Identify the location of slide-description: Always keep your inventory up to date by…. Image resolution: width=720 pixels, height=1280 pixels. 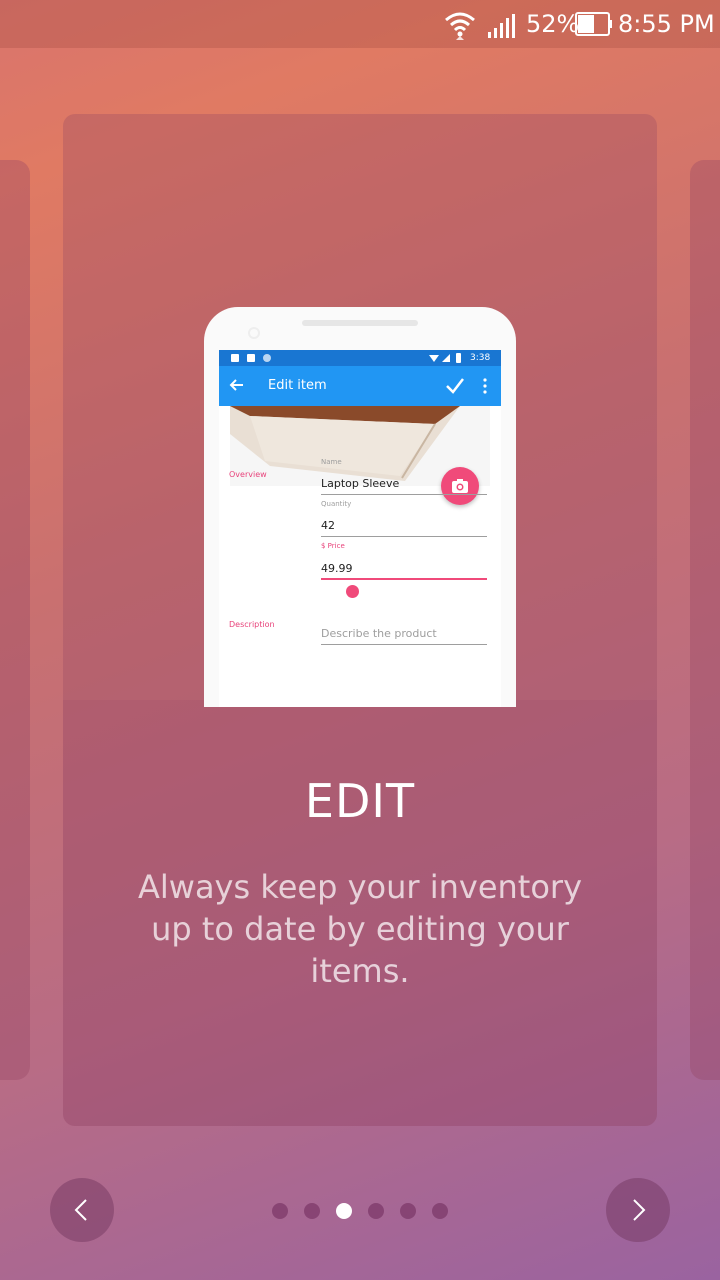
(359, 929).